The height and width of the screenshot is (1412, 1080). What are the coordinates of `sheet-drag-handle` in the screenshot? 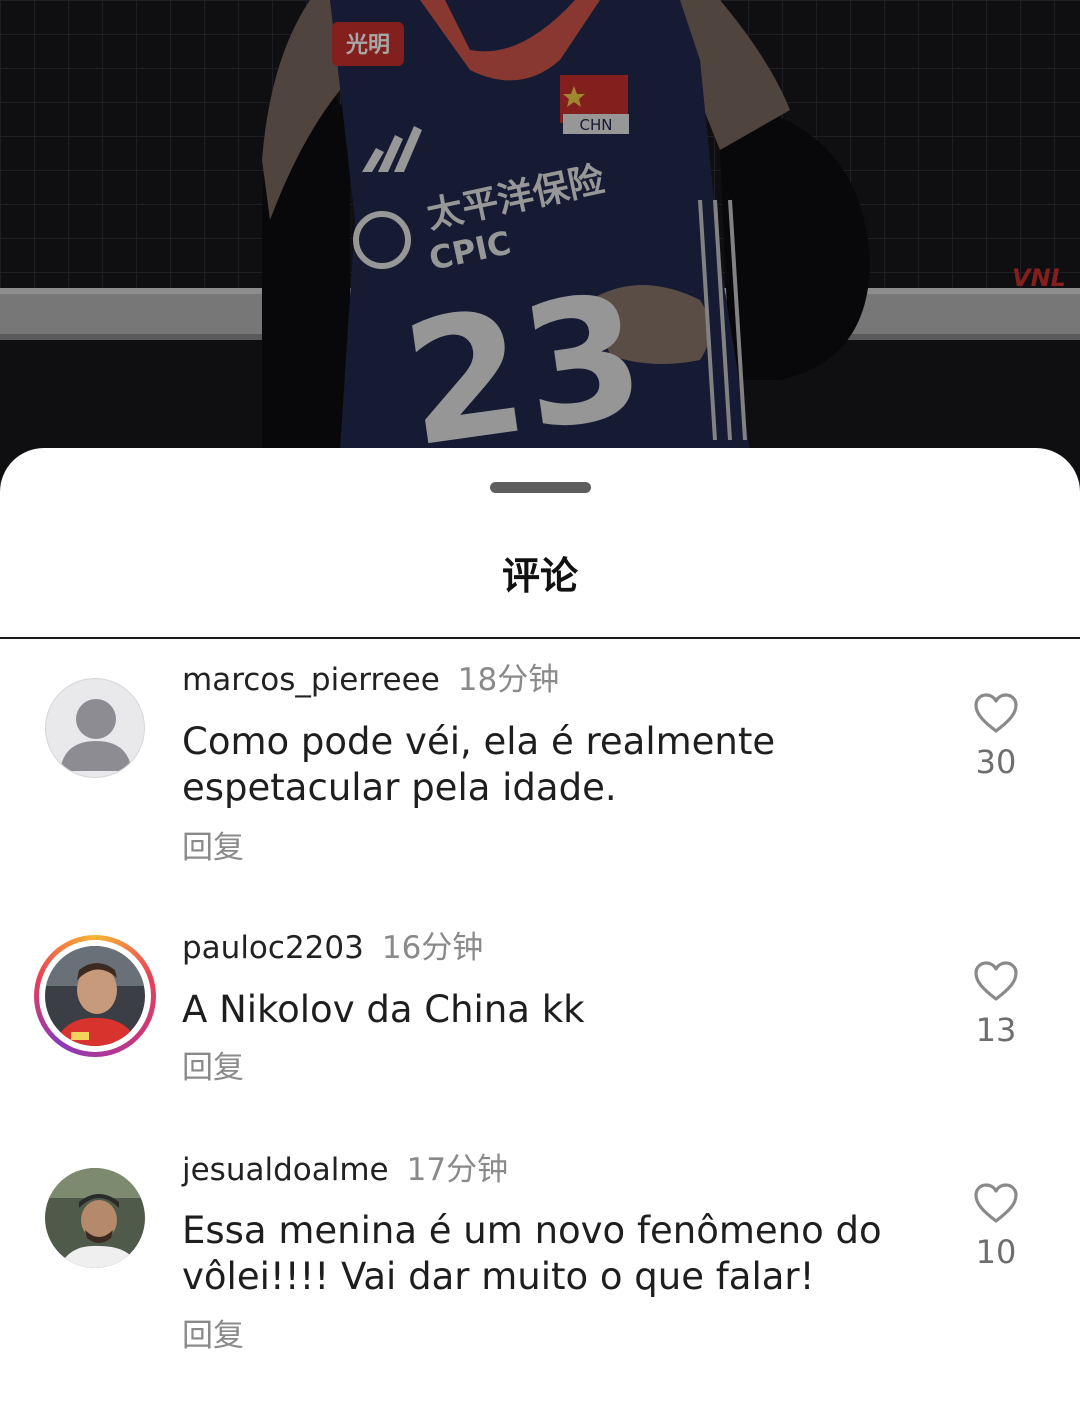 It's located at (540, 487).